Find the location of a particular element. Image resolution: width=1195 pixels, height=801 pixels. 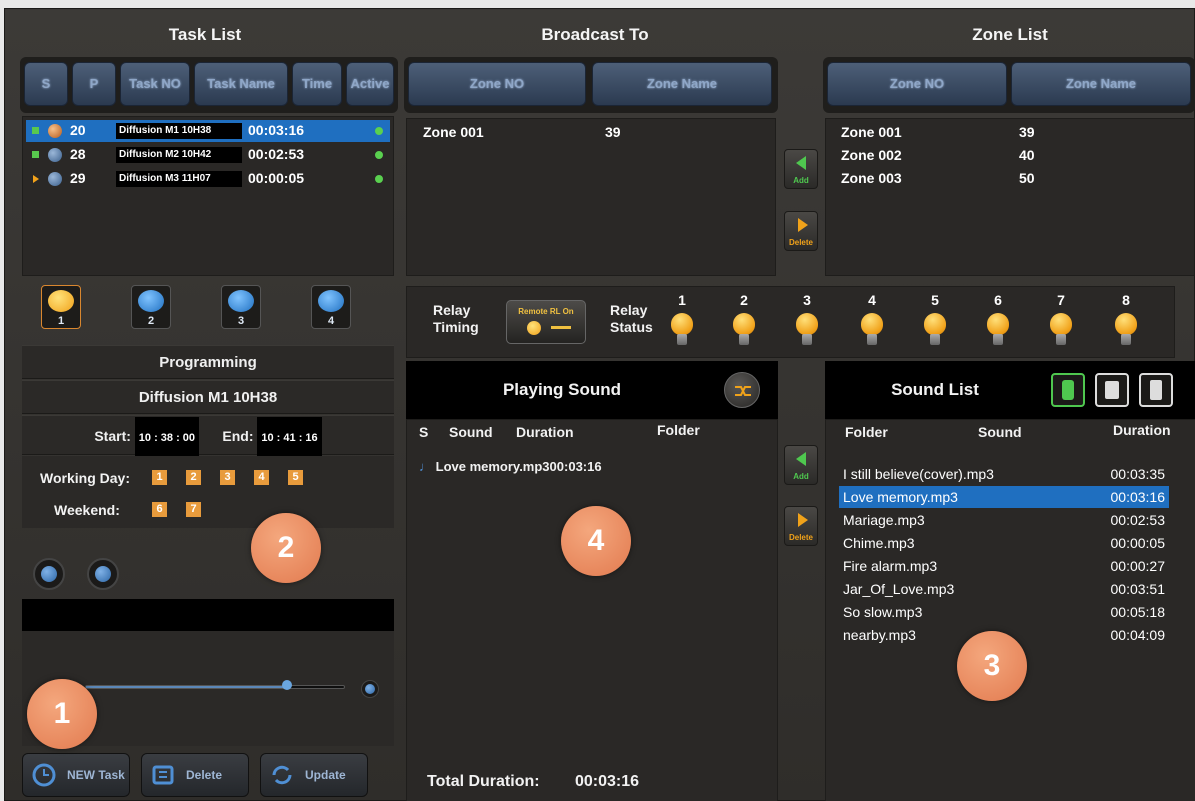

sound-duration: 00:05:18 is located at coordinates (1138, 612).